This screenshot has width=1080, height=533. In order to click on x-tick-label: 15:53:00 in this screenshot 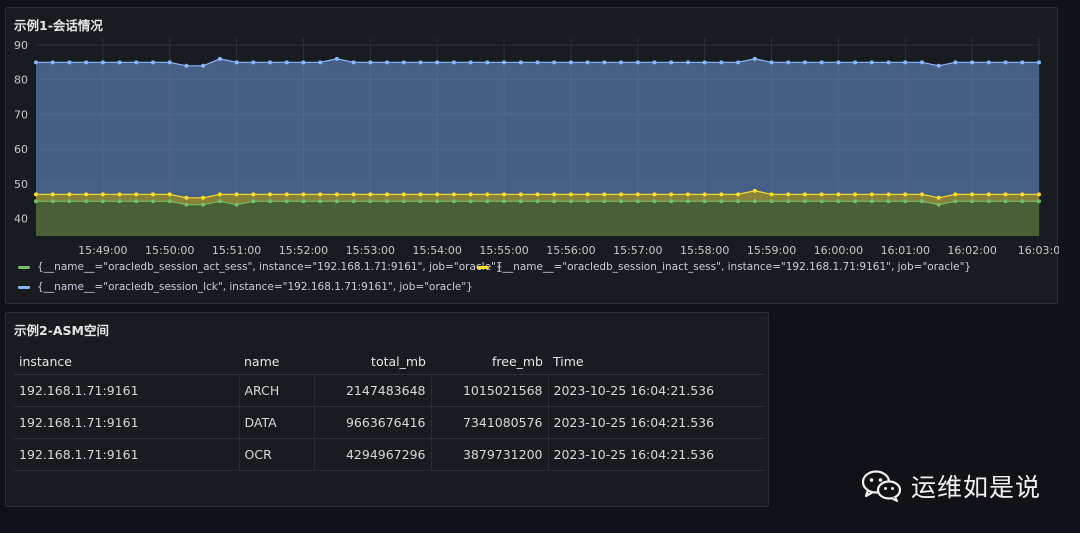, I will do `click(370, 250)`.